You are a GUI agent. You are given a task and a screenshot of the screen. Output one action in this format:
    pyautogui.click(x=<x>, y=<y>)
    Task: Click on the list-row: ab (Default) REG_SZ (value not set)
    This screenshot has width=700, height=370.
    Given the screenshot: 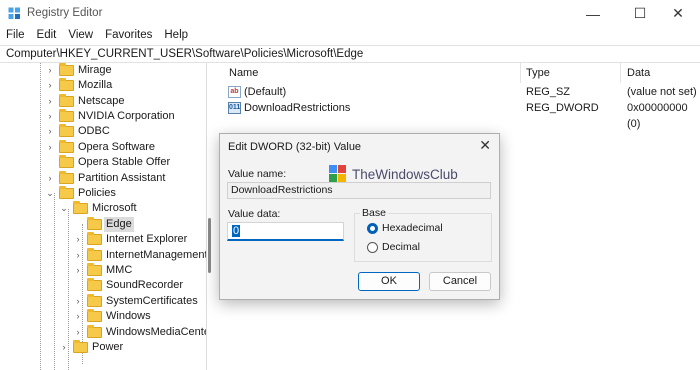 What is the action you would take?
    pyautogui.click(x=461, y=92)
    